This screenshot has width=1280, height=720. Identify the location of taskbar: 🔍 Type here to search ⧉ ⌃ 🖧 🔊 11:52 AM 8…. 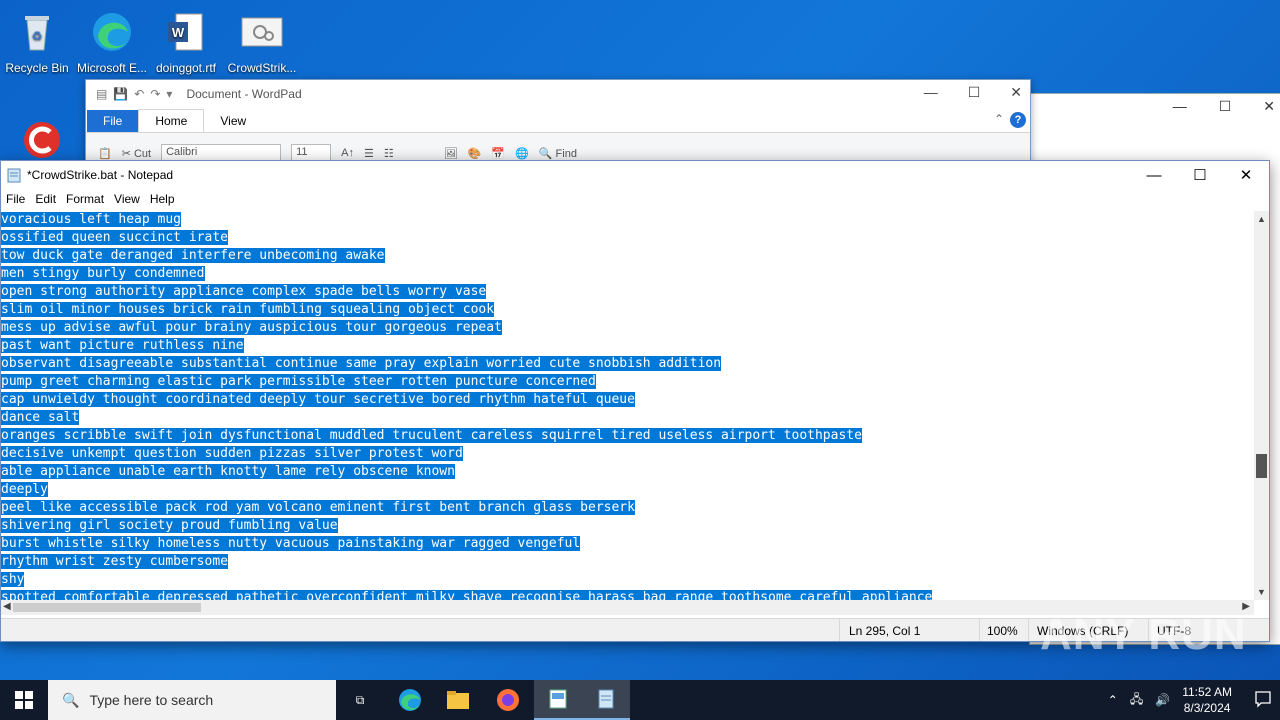
(640, 700).